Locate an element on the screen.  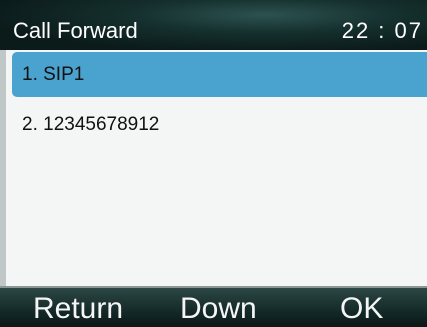
list-item-label: 1. SIP1 is located at coordinates (53, 74).